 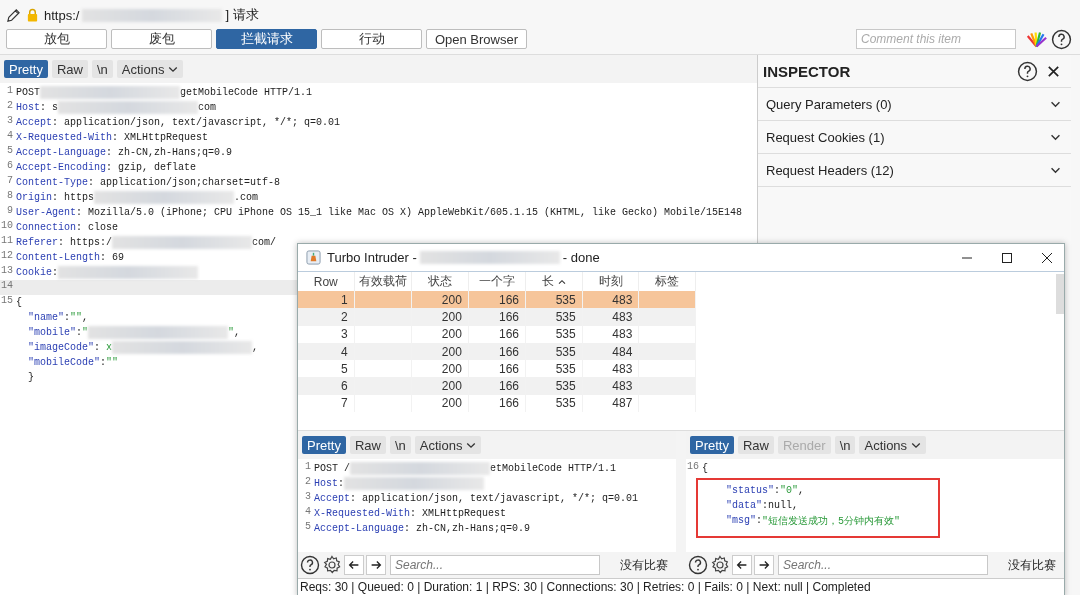 I want to click on inspector-section: Request Headers (12), so click(x=914, y=170).